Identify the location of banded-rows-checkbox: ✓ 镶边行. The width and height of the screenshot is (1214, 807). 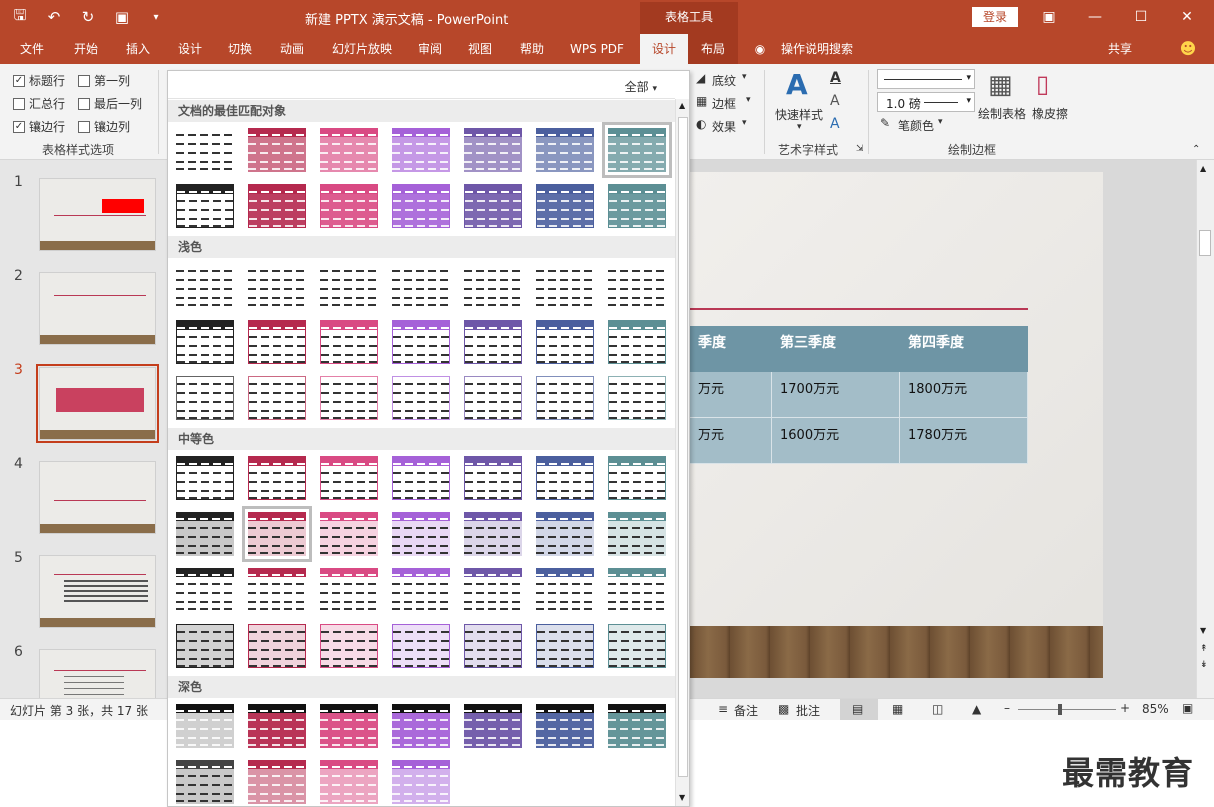
(39, 126).